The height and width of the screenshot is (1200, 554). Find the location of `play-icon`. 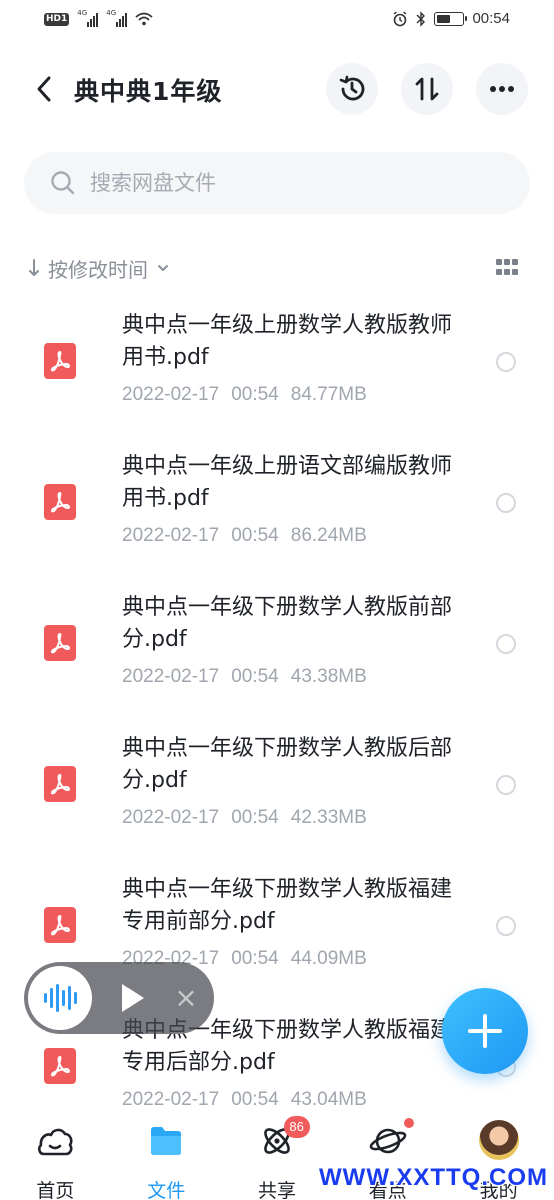

play-icon is located at coordinates (133, 998).